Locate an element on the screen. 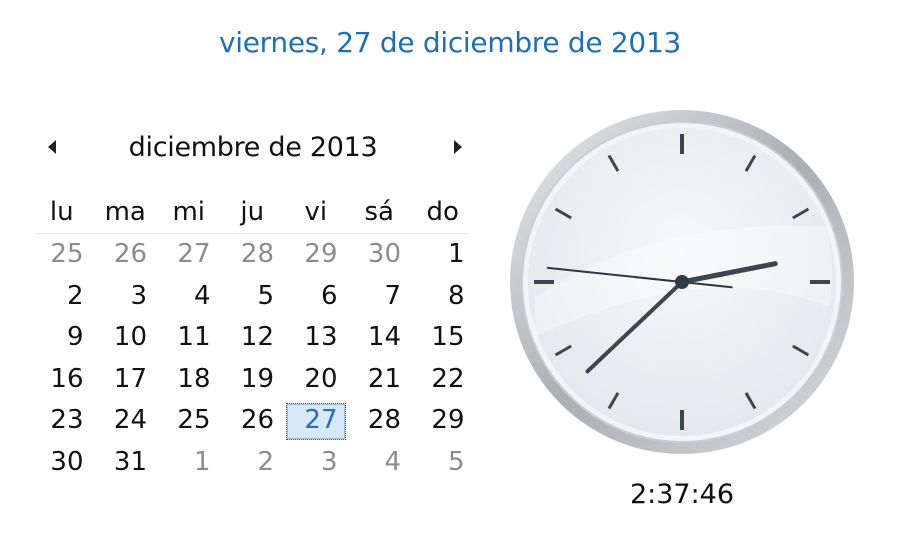 This screenshot has height=541, width=900. calendar-day: 22 is located at coordinates (443, 380).